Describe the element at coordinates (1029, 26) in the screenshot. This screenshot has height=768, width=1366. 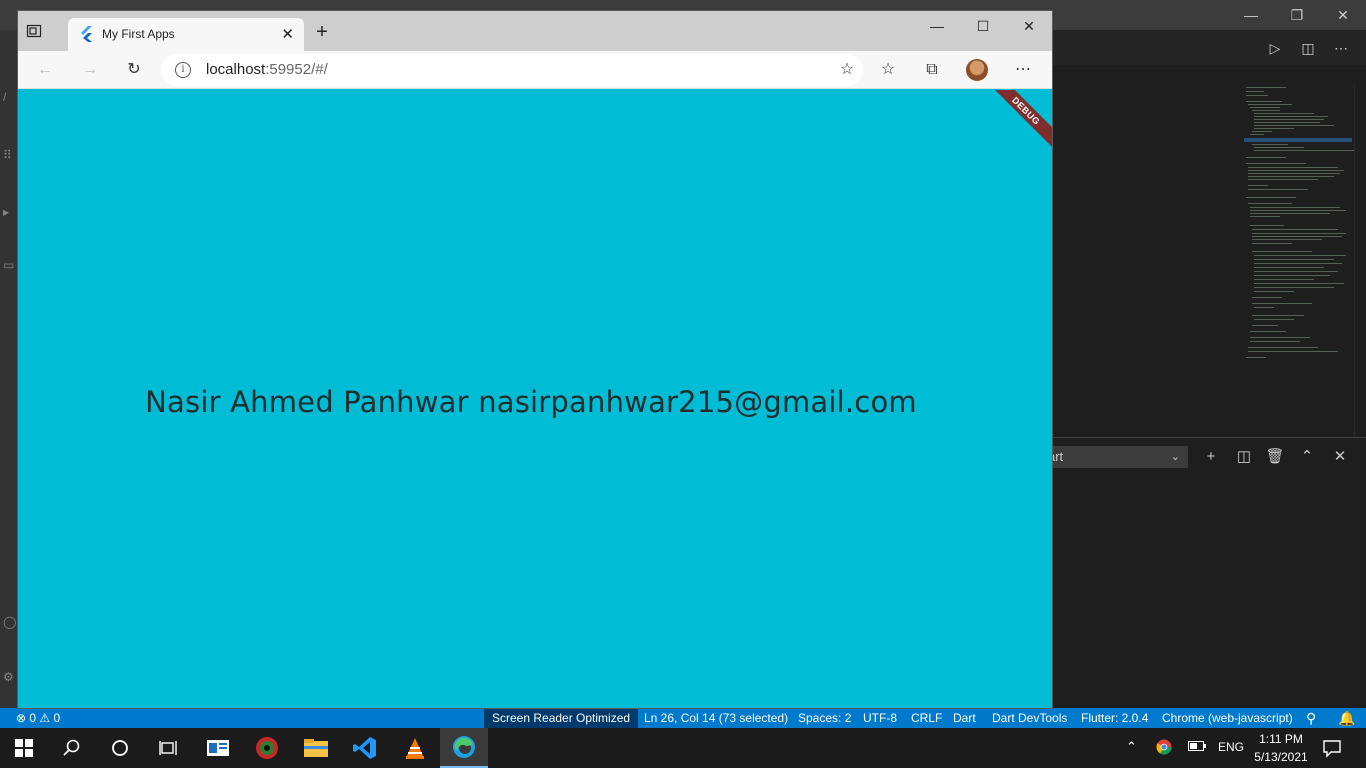
I see `close-button: ✕` at that location.